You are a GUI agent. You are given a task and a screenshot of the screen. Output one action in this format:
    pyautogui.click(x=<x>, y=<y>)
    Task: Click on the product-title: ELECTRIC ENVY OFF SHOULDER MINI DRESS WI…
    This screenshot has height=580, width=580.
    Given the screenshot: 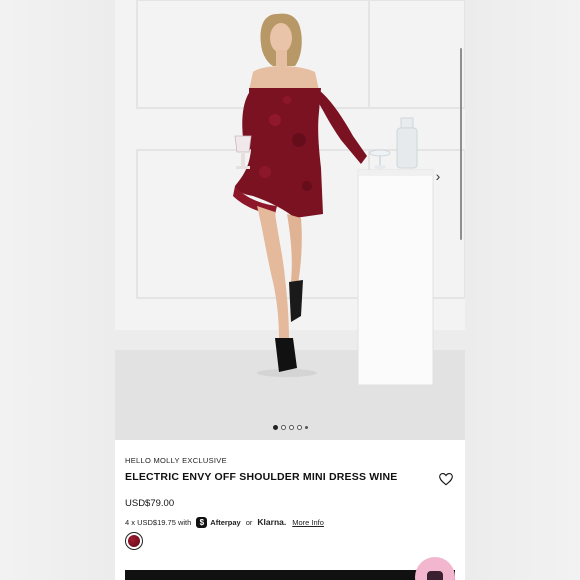 What is the action you would take?
    pyautogui.click(x=261, y=477)
    